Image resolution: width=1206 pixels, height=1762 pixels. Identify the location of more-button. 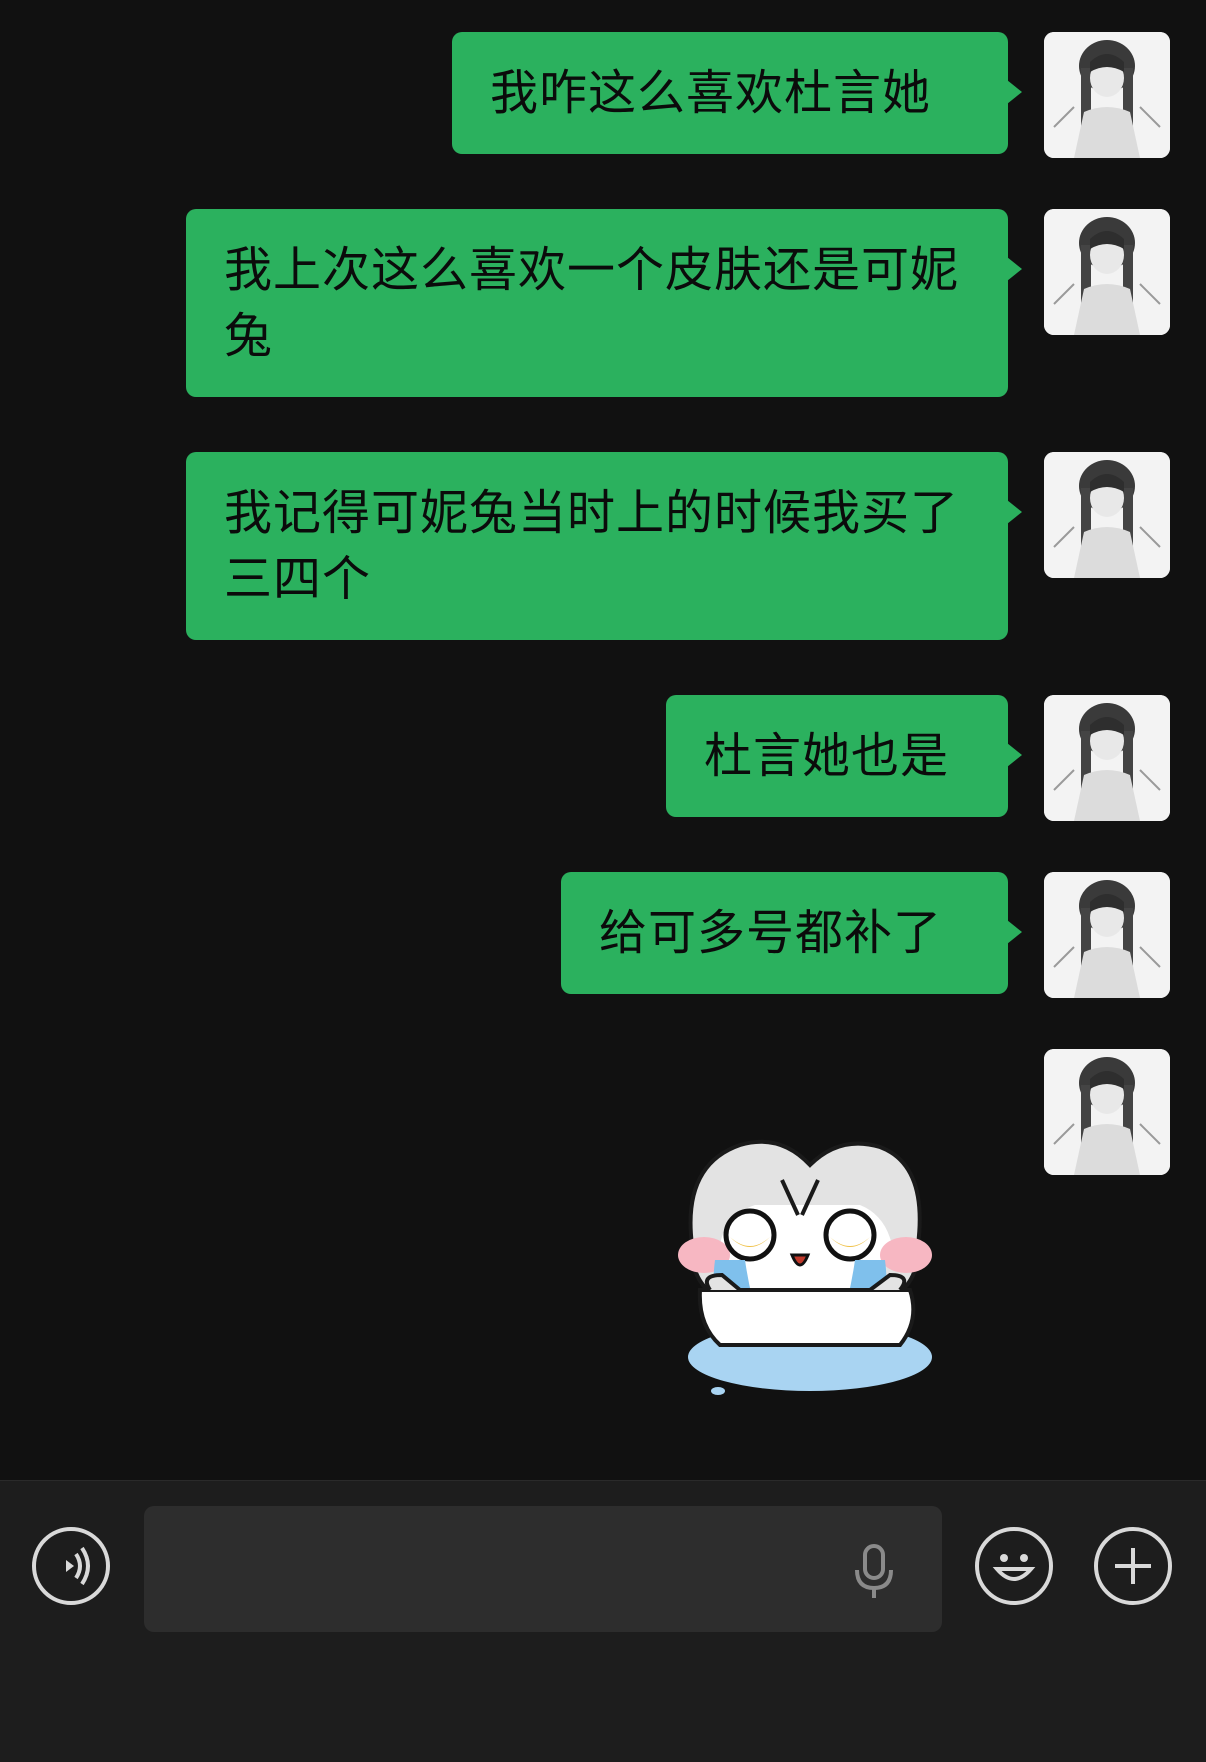
(1133, 1566).